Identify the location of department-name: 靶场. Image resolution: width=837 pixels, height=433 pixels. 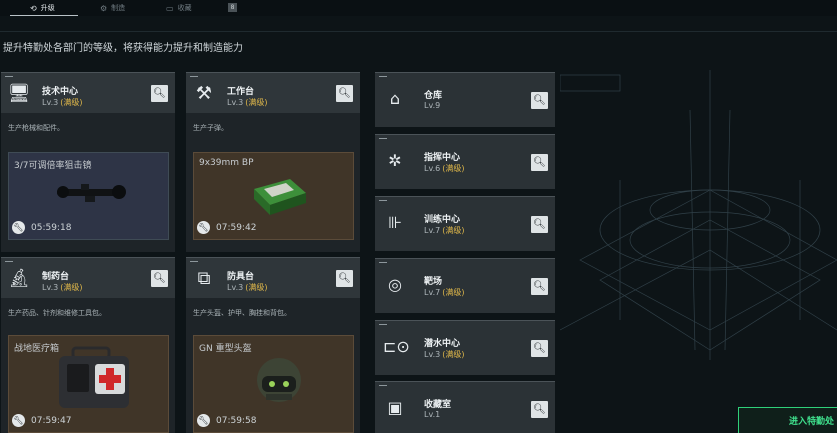
(433, 282).